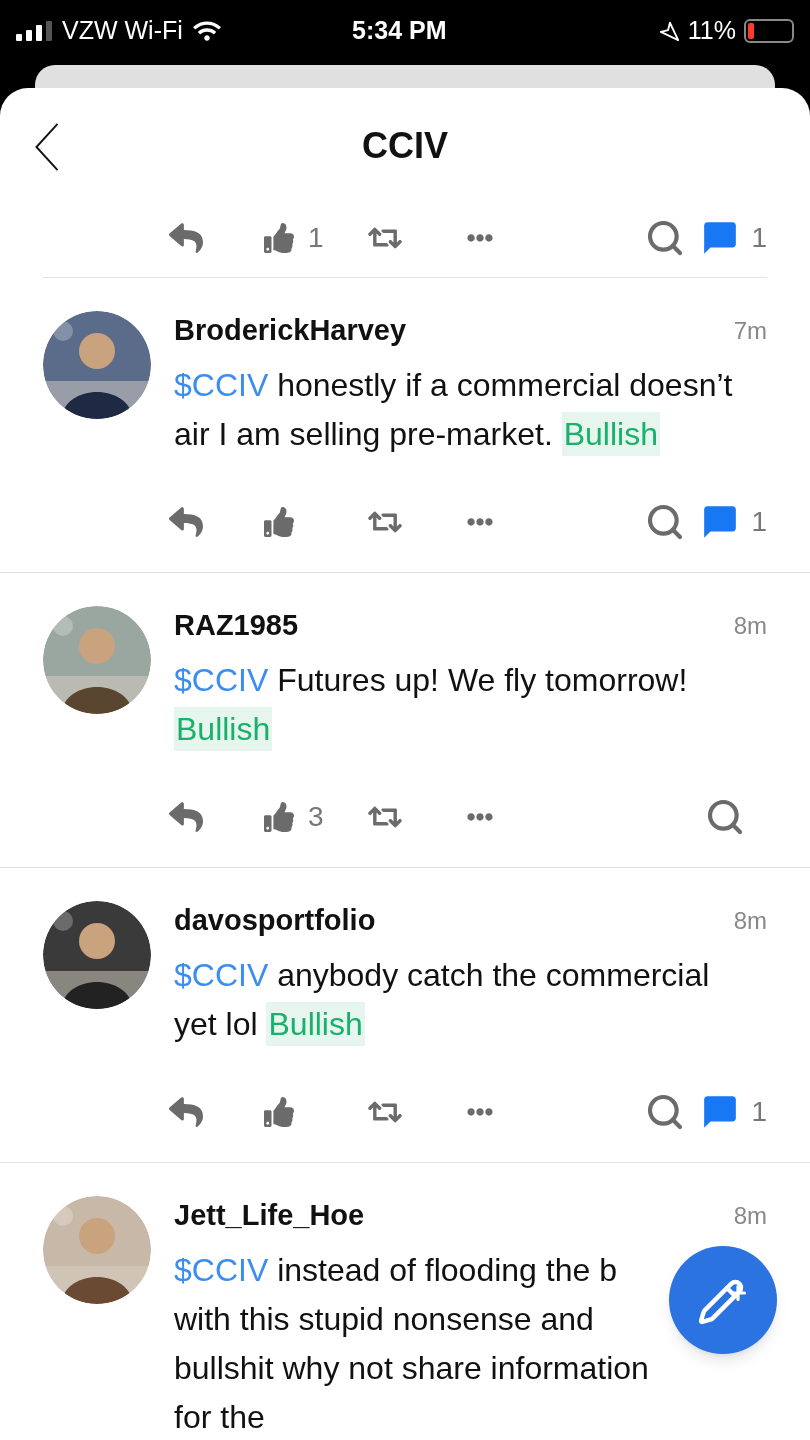  I want to click on username: BroderickHarvey, so click(290, 331).